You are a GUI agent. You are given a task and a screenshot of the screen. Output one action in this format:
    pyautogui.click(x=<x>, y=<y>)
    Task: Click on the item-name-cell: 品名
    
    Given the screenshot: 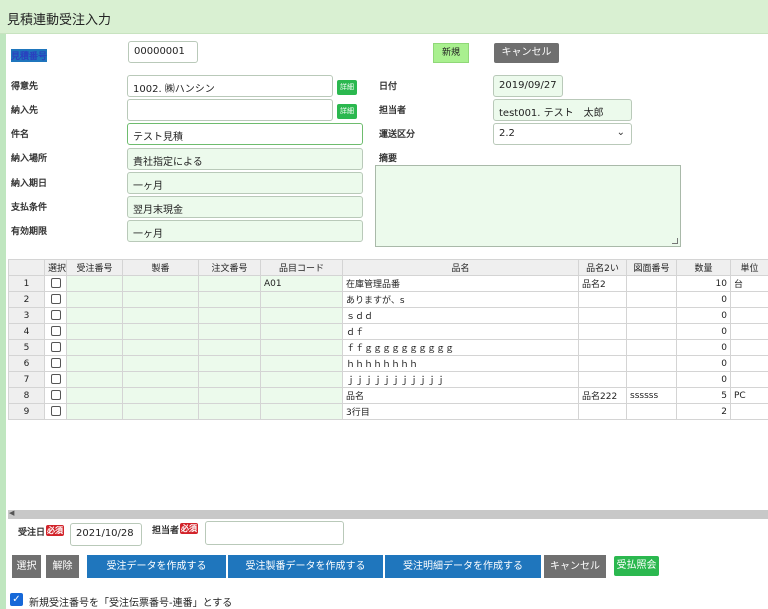 What is the action you would take?
    pyautogui.click(x=460, y=395)
    